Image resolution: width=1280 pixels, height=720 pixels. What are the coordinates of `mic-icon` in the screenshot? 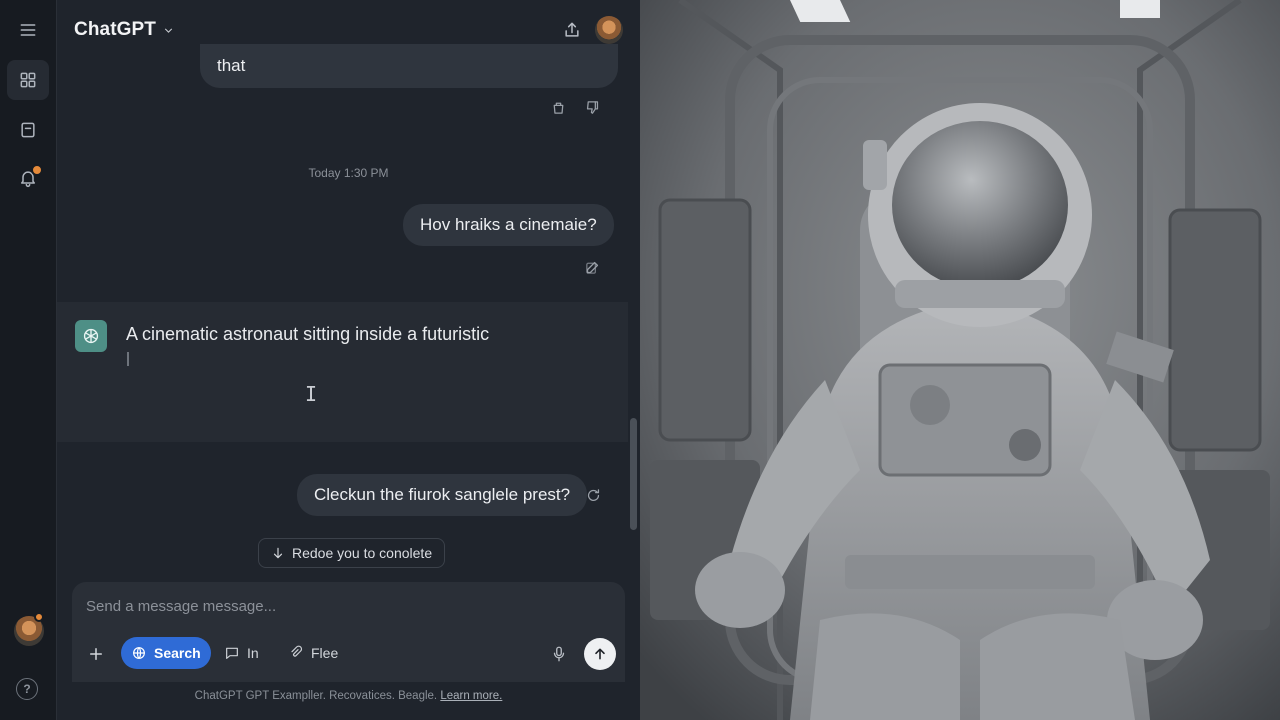 It's located at (559, 654).